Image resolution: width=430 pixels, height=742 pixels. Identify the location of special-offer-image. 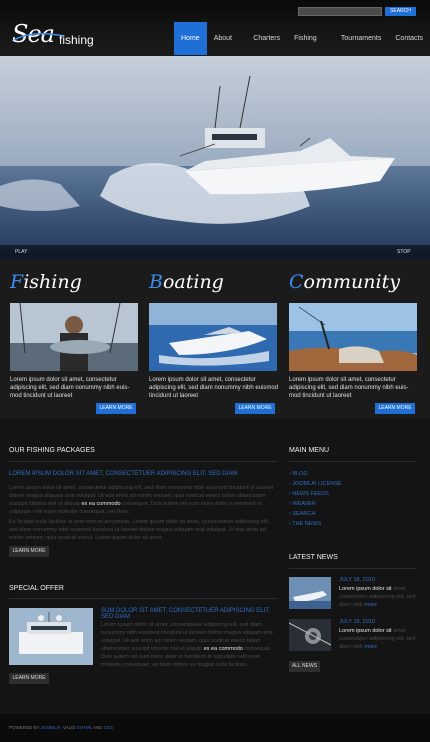
(51, 636).